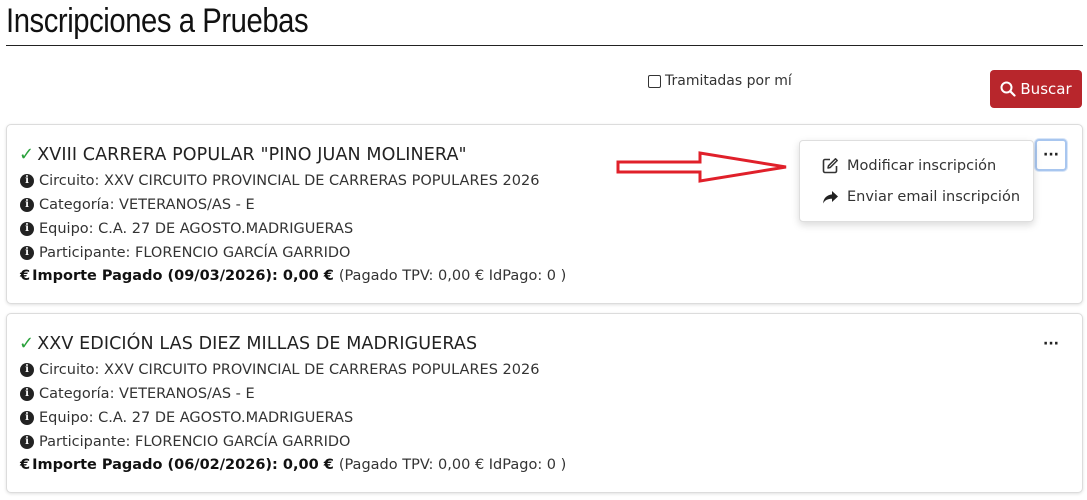 This screenshot has height=500, width=1087. I want to click on annotation-arrow-icon, so click(701, 167).